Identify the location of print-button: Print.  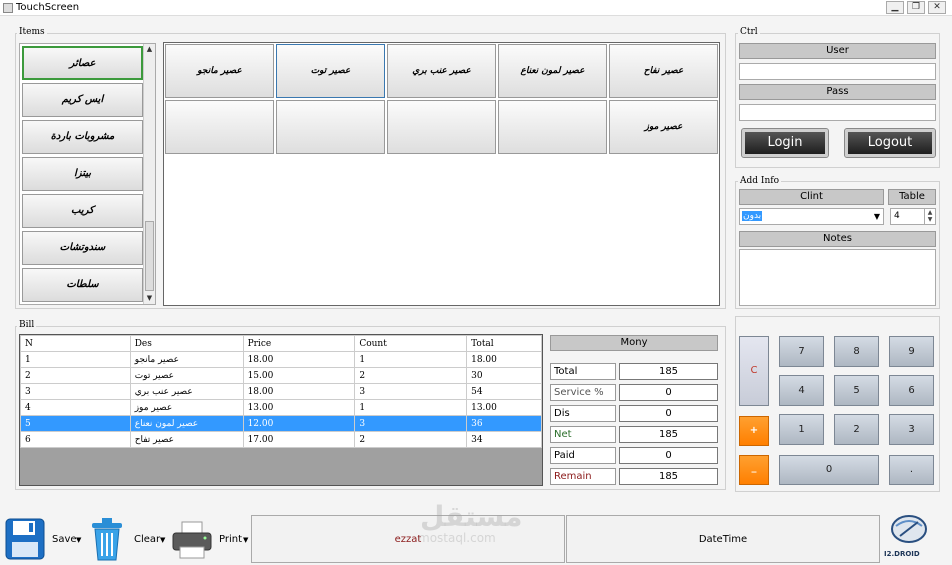
(230, 539).